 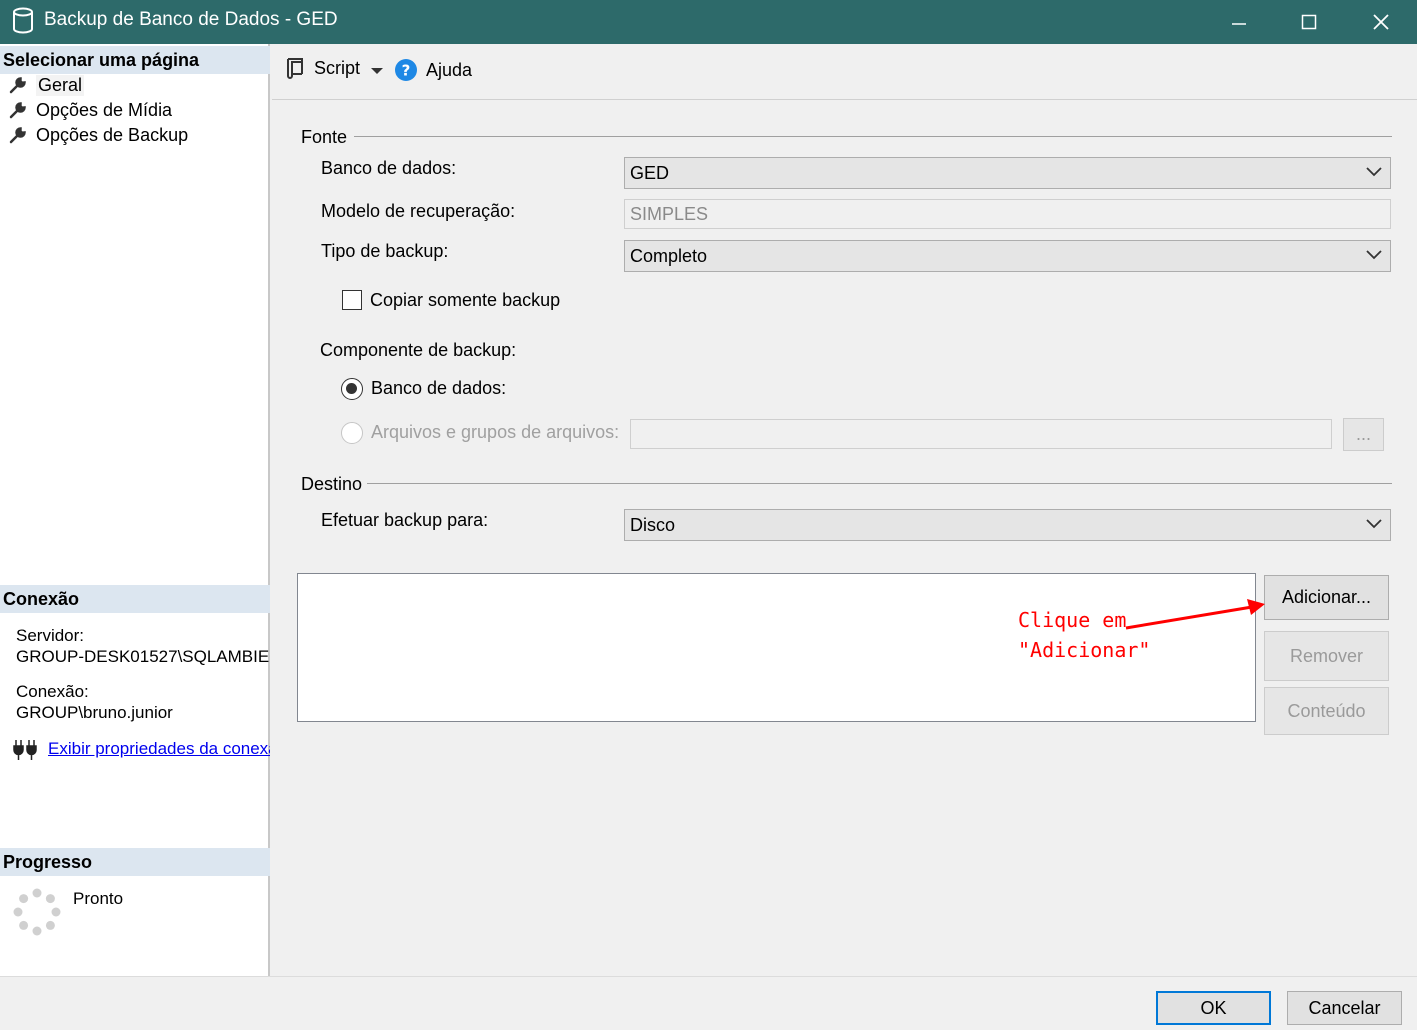 What do you see at coordinates (418, 211) in the screenshot?
I see `recovery-model-label: Modelo de recuperação:` at bounding box center [418, 211].